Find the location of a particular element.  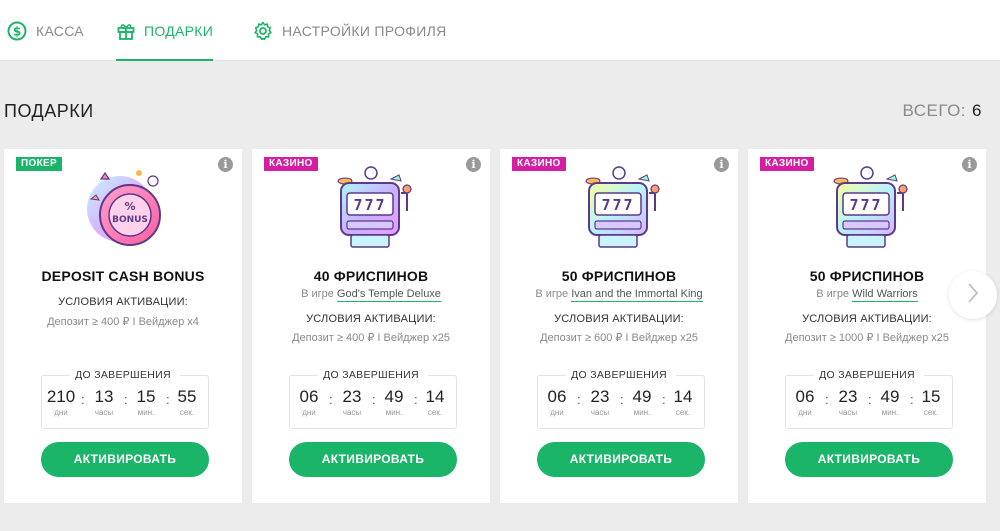

timer-days: 210 is located at coordinates (61, 396).